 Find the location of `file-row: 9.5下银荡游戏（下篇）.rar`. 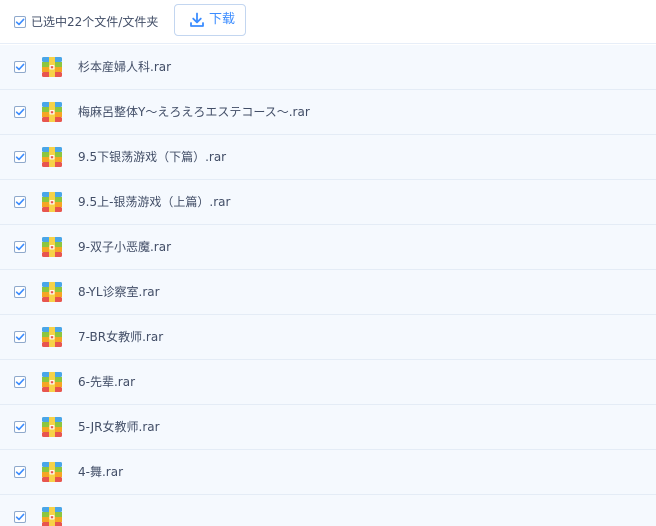

file-row: 9.5下银荡游戏（下篇）.rar is located at coordinates (328, 157).